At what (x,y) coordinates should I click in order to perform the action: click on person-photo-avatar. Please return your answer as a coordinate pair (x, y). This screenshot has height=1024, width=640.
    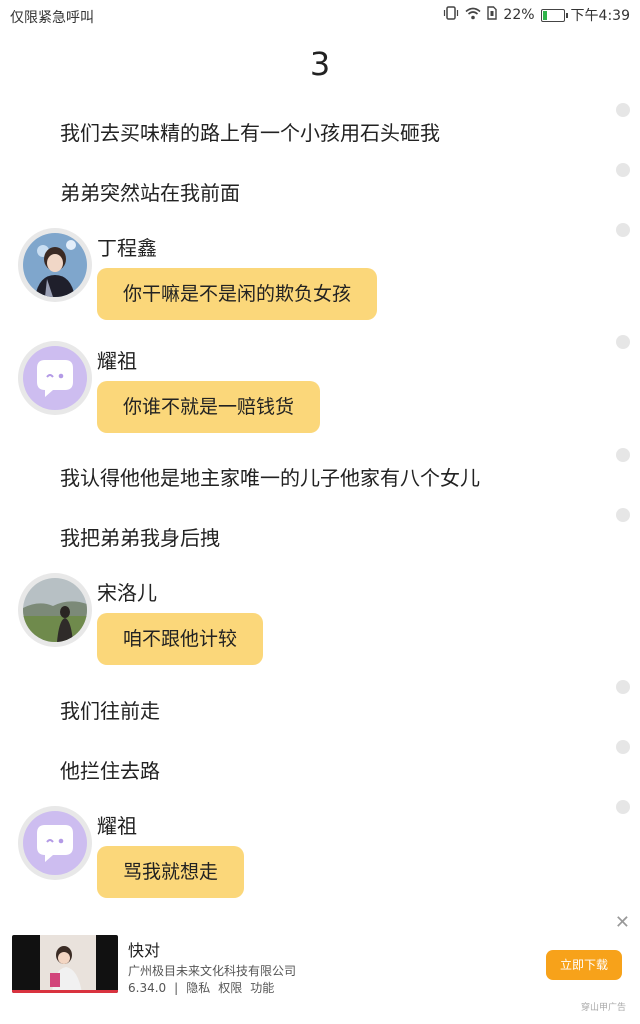
    Looking at the image, I should click on (55, 265).